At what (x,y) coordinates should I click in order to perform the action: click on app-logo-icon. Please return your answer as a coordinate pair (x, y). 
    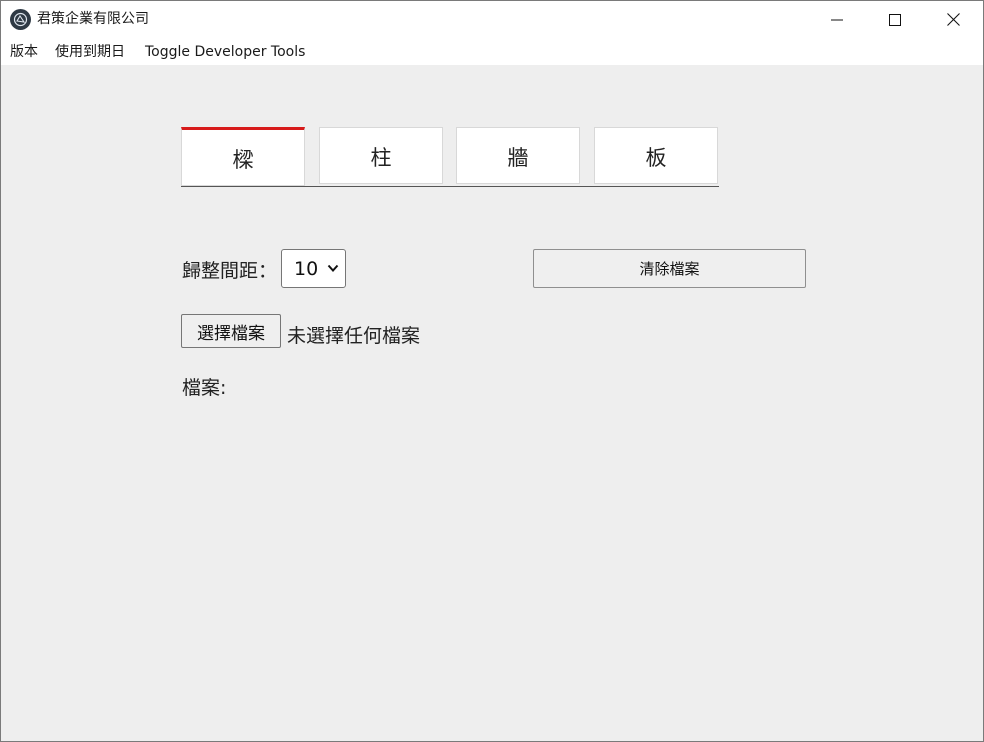
    Looking at the image, I should click on (20, 19).